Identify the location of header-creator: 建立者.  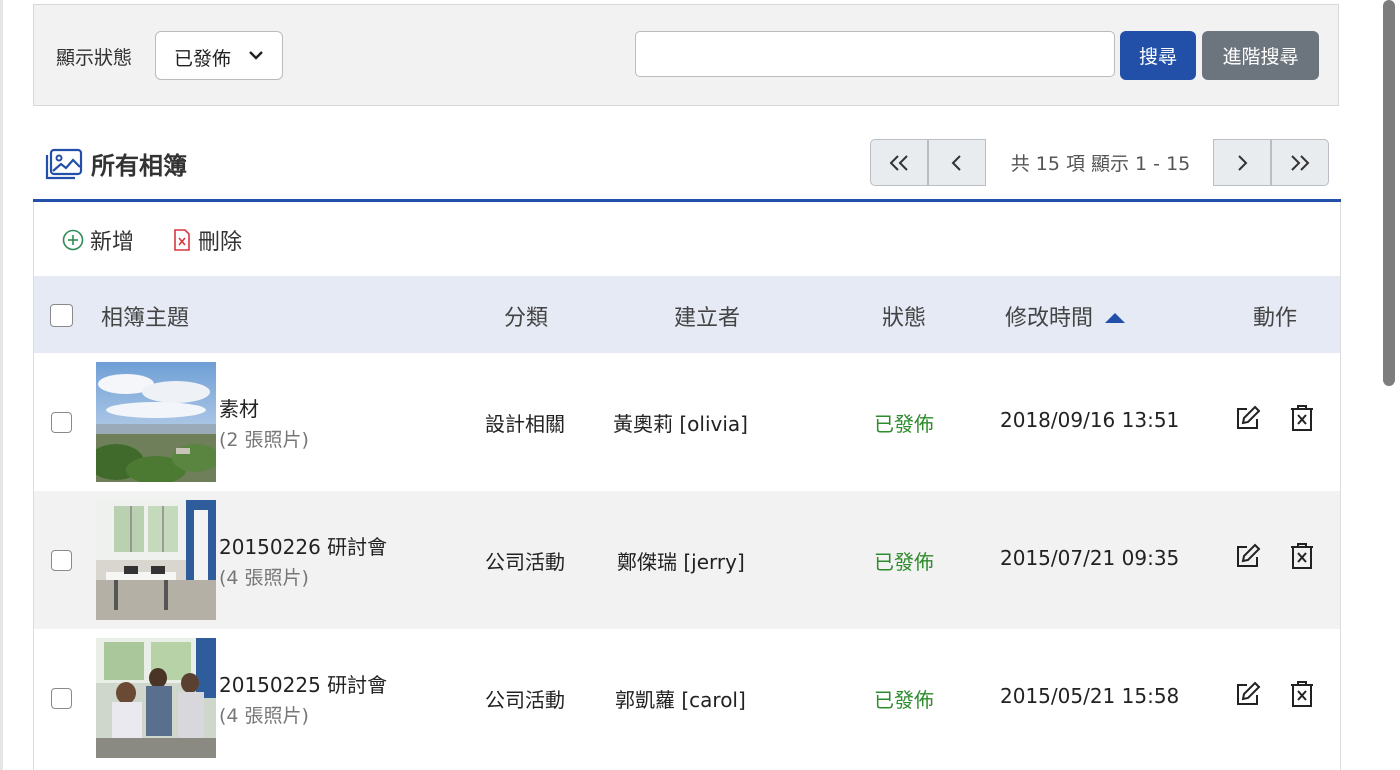
(707, 316).